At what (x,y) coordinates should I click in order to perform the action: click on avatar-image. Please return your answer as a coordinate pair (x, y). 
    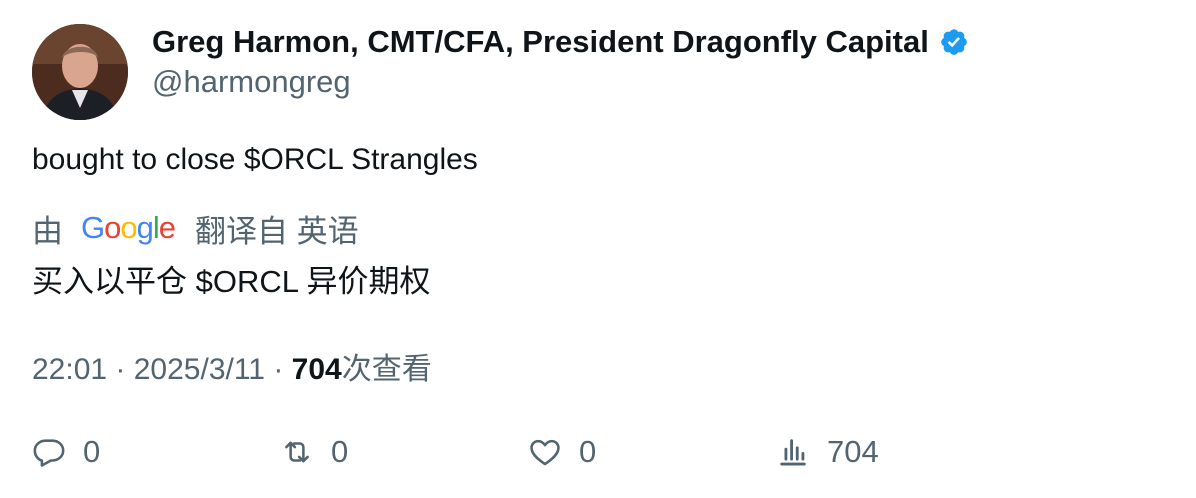
    Looking at the image, I should click on (80, 72).